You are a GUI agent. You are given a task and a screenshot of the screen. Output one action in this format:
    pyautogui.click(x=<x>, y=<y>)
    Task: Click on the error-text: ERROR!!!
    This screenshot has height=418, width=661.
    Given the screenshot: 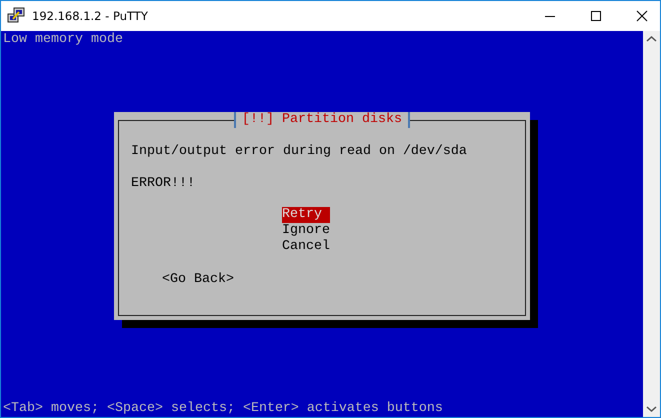 What is the action you would take?
    pyautogui.click(x=163, y=184)
    